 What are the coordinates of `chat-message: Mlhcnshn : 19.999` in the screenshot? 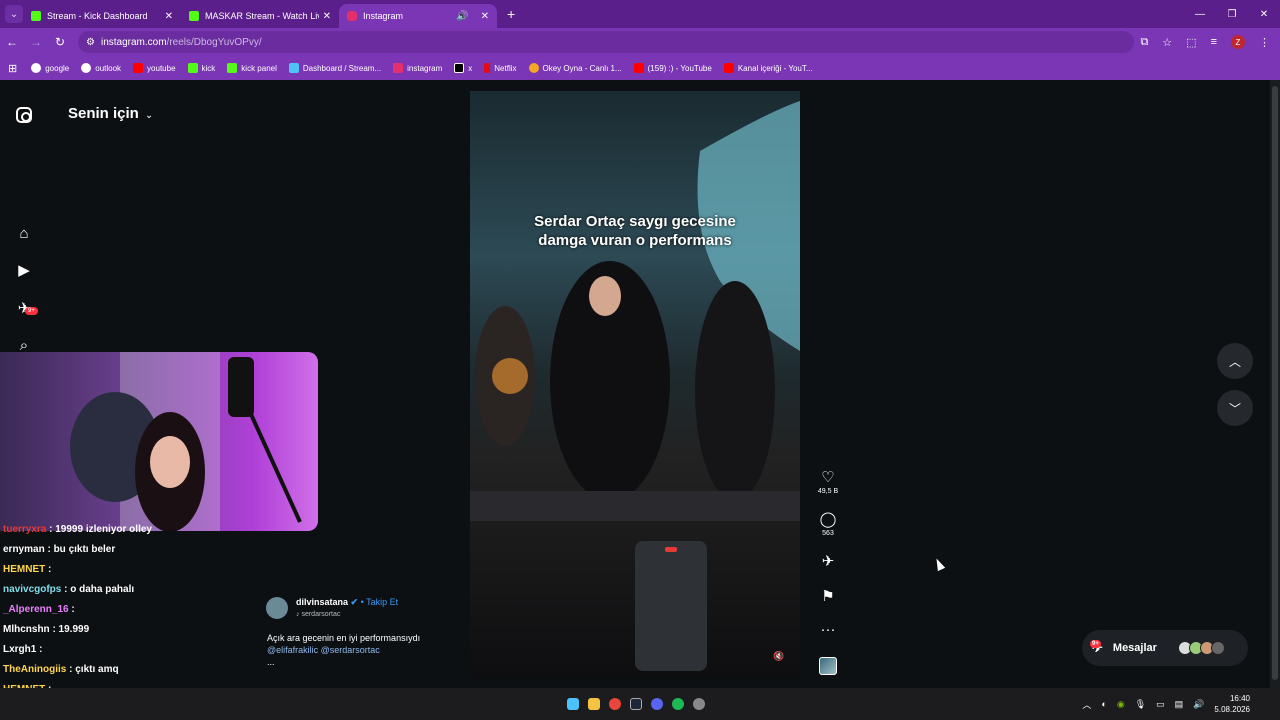 It's located at (153, 630).